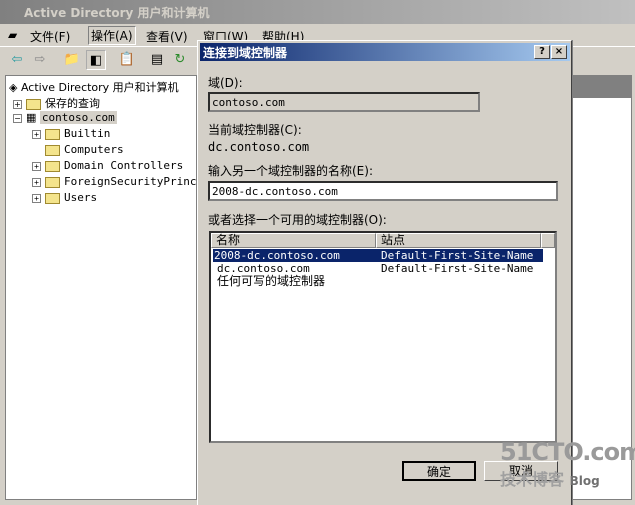 The height and width of the screenshot is (505, 635). I want to click on column-header-filler, so click(548, 240).